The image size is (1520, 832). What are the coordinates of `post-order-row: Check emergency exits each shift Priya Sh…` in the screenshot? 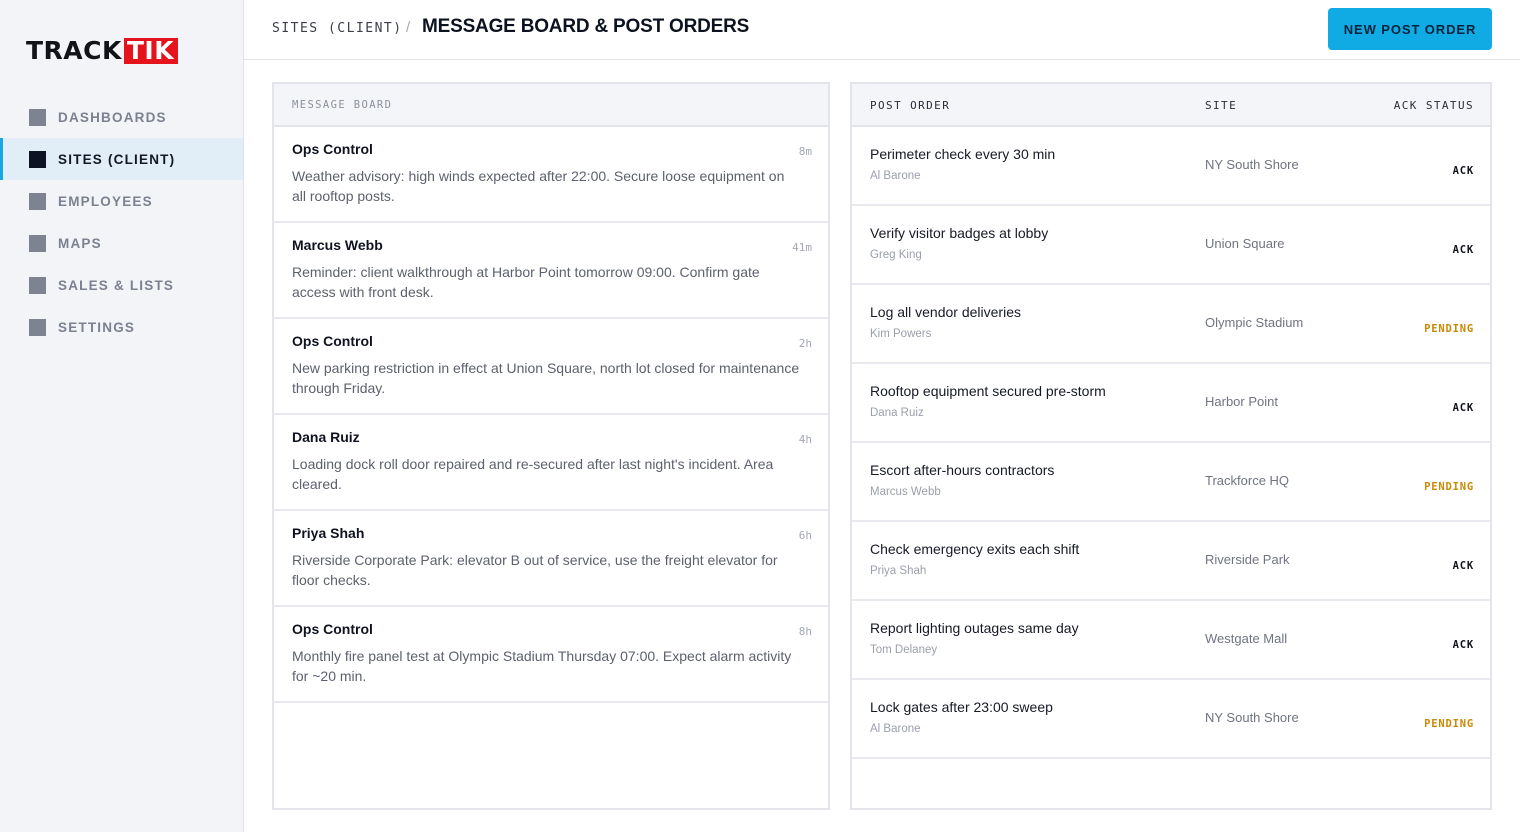 It's located at (1171, 561).